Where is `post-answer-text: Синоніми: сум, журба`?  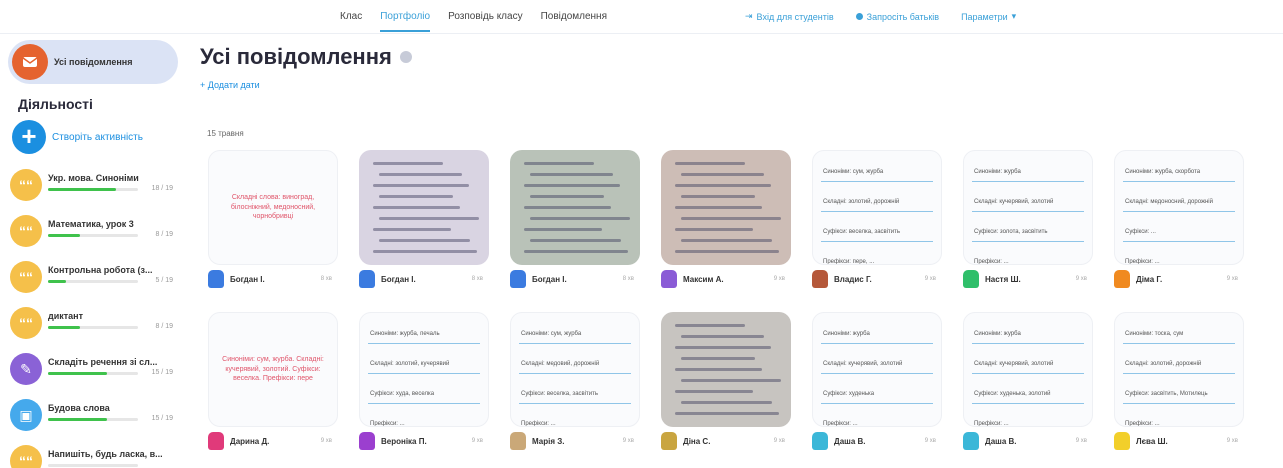
post-answer-text: Синоніми: сум, журба is located at coordinates (853, 172).